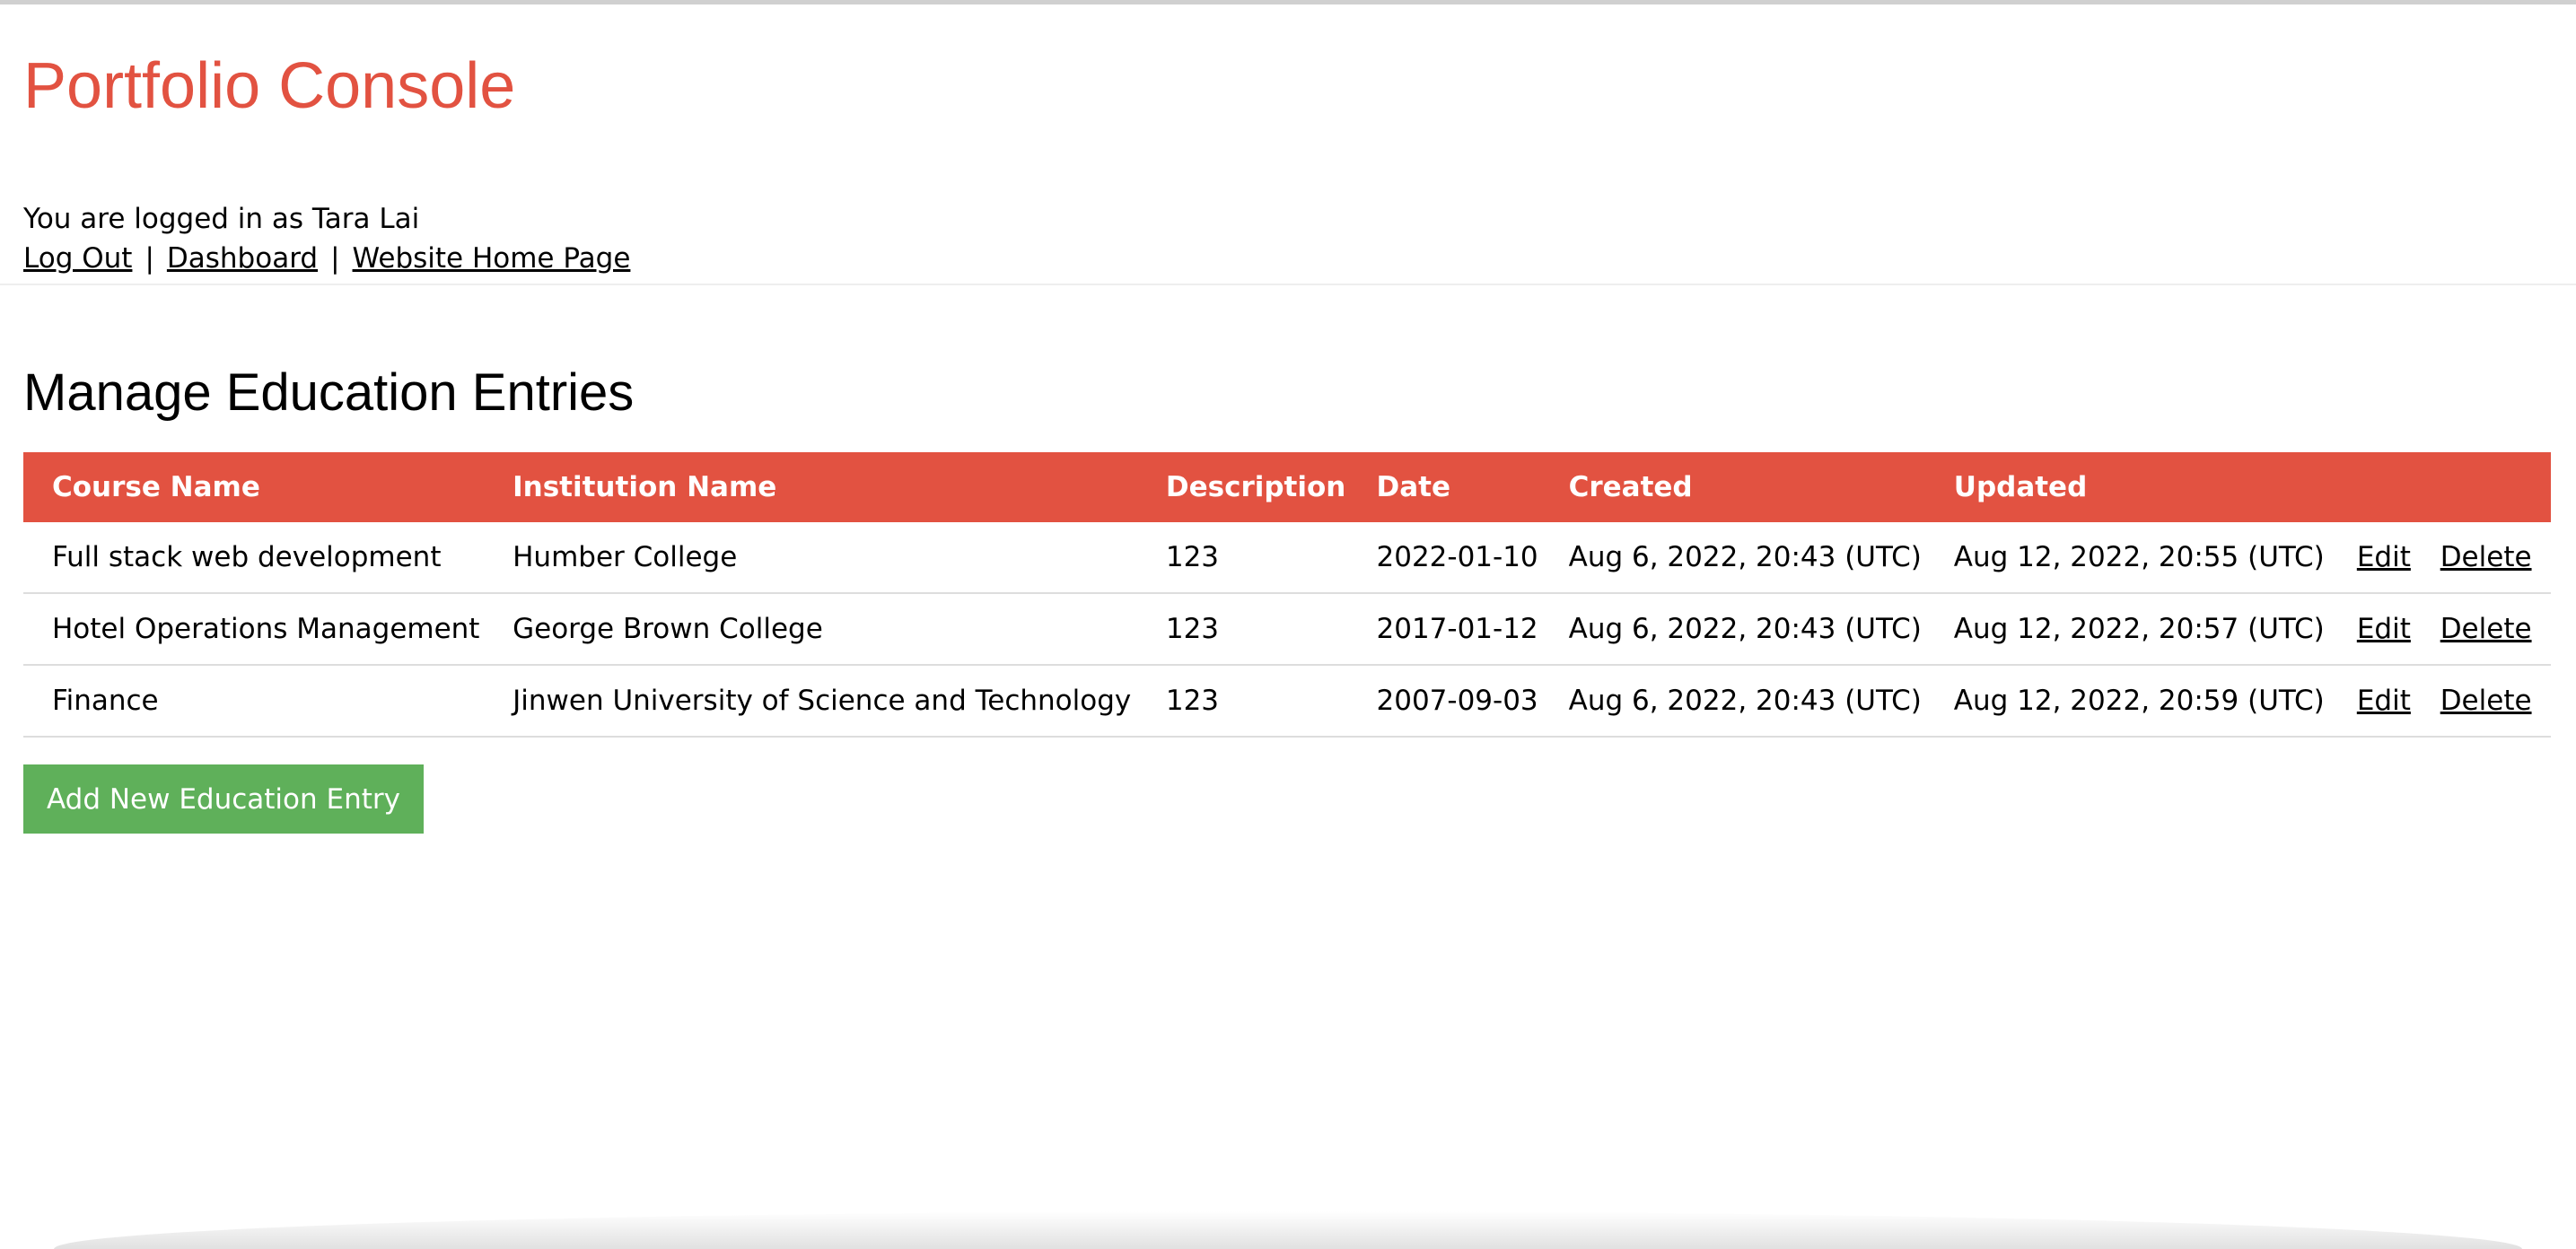 Image resolution: width=2576 pixels, height=1249 pixels. Describe the element at coordinates (223, 799) in the screenshot. I see `add-education-entry-button: Add New Education Entry` at that location.